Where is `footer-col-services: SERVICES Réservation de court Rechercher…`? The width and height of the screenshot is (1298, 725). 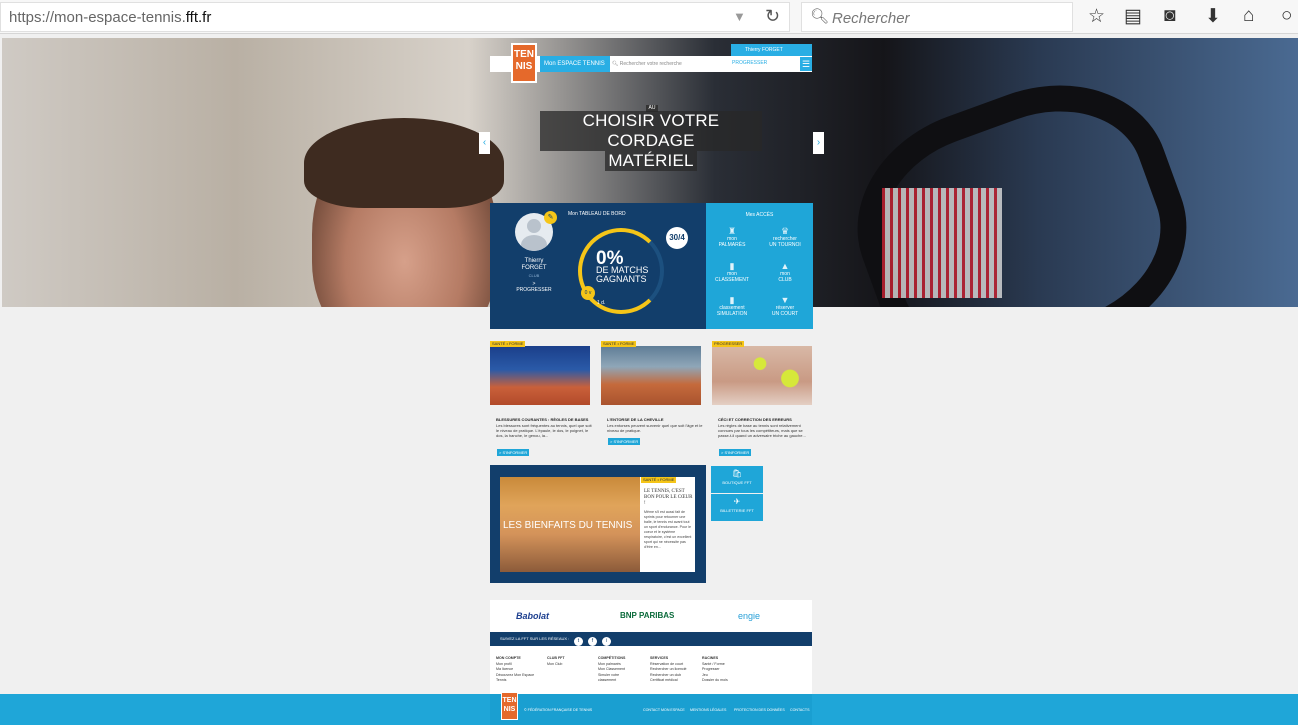
footer-col-services: SERVICES Réservation de court Rechercher… is located at coordinates (677, 670).